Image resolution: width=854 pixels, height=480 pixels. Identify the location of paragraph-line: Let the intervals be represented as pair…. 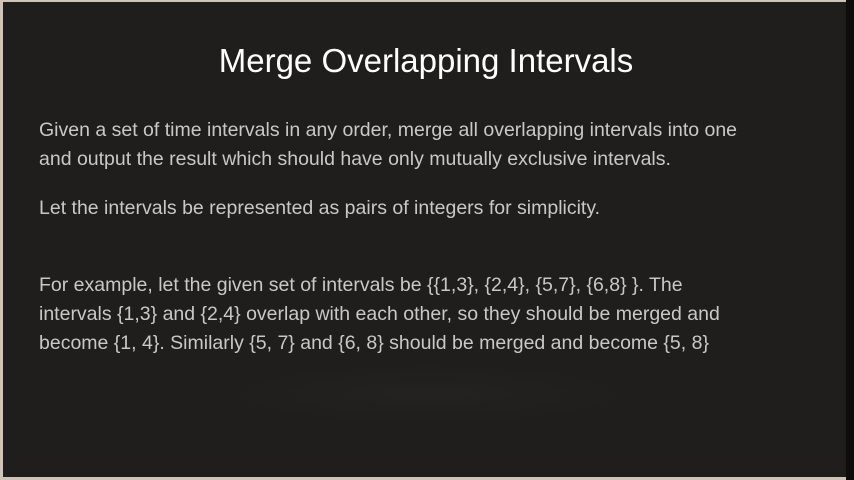
(320, 208).